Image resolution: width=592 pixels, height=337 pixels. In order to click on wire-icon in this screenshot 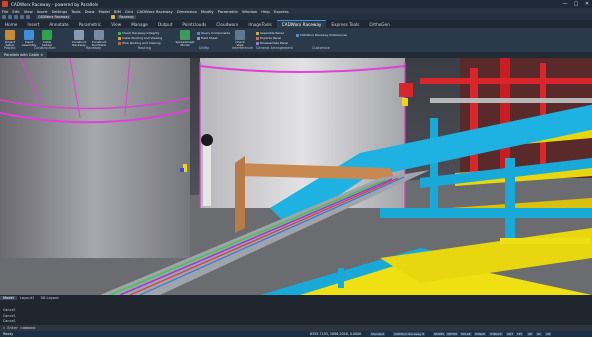, I will do `click(119, 43)`.